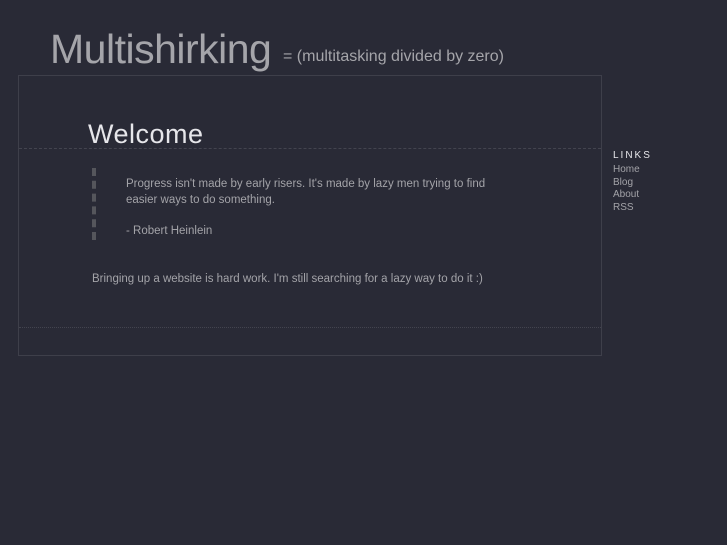 This screenshot has height=545, width=727. I want to click on sidebar-links: LINKS Home Blog About RSS, so click(632, 182).